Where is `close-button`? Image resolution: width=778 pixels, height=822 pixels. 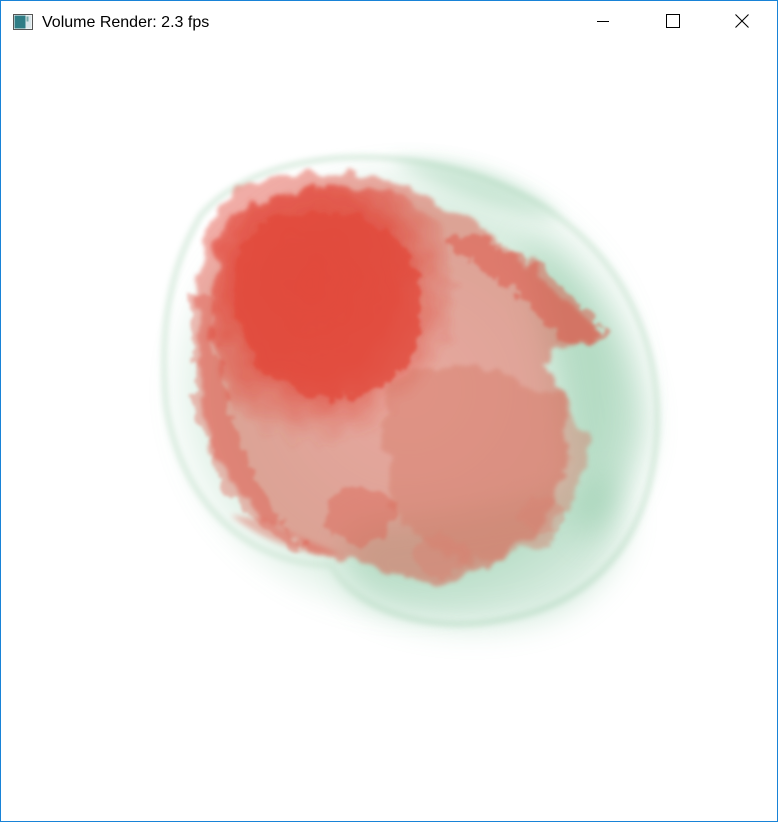 close-button is located at coordinates (742, 23).